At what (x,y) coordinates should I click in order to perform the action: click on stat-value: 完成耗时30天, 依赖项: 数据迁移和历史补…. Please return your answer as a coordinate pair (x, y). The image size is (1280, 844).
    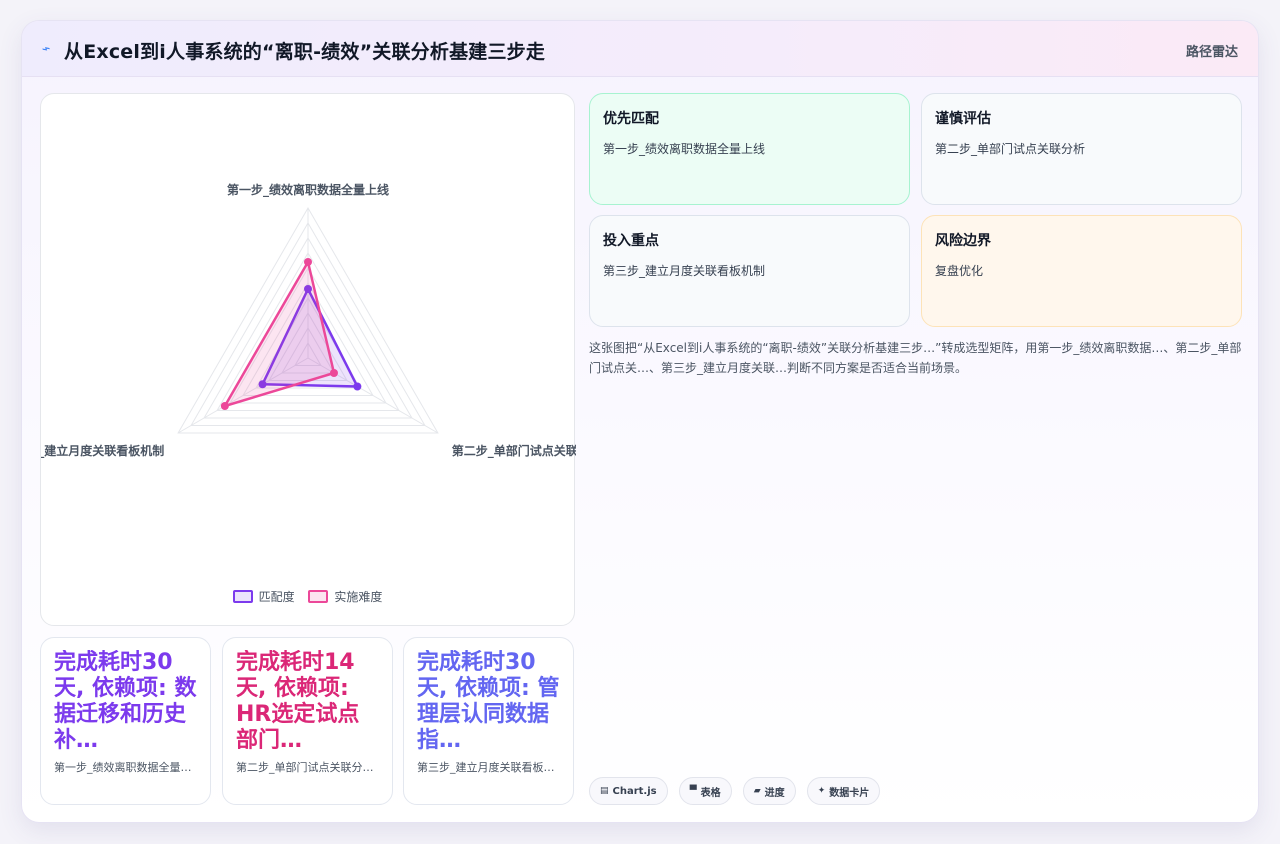
    Looking at the image, I should click on (125, 701).